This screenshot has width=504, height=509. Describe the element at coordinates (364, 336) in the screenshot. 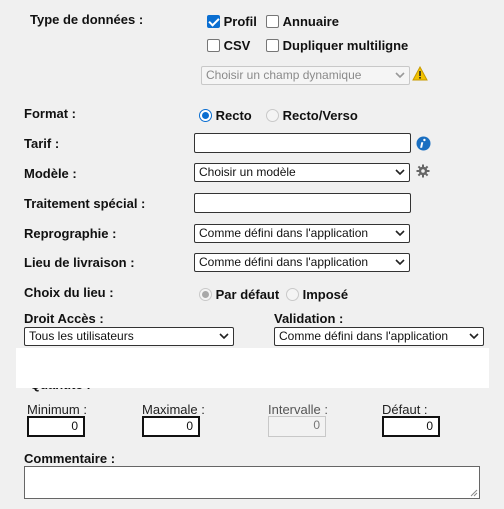

I see `validation-value: Comme défini dans l'application` at that location.